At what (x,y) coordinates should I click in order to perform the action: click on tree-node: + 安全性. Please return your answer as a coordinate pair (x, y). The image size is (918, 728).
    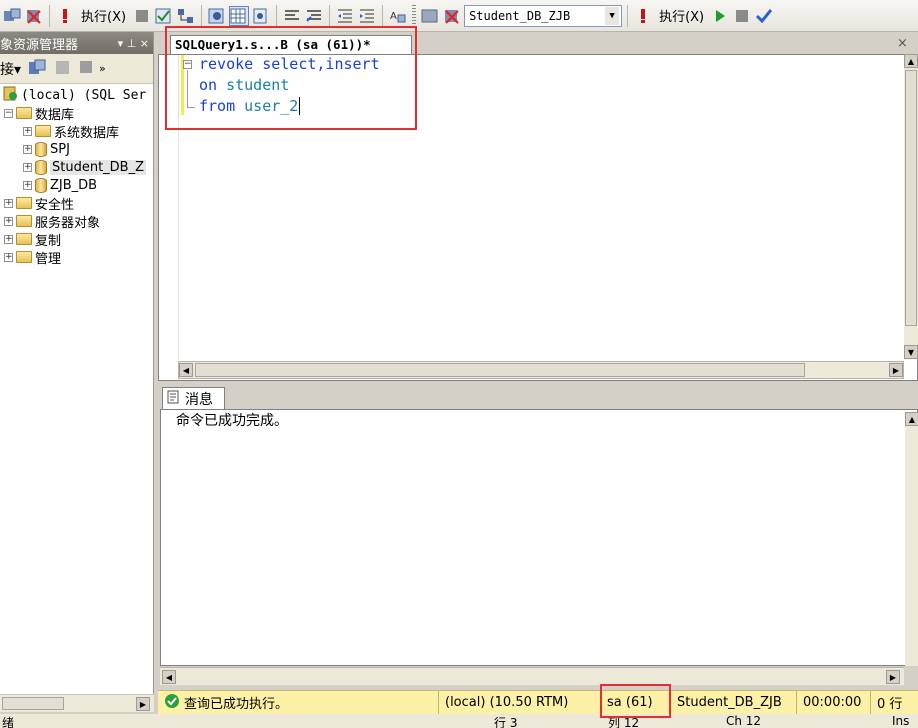
    Looking at the image, I should click on (39, 203).